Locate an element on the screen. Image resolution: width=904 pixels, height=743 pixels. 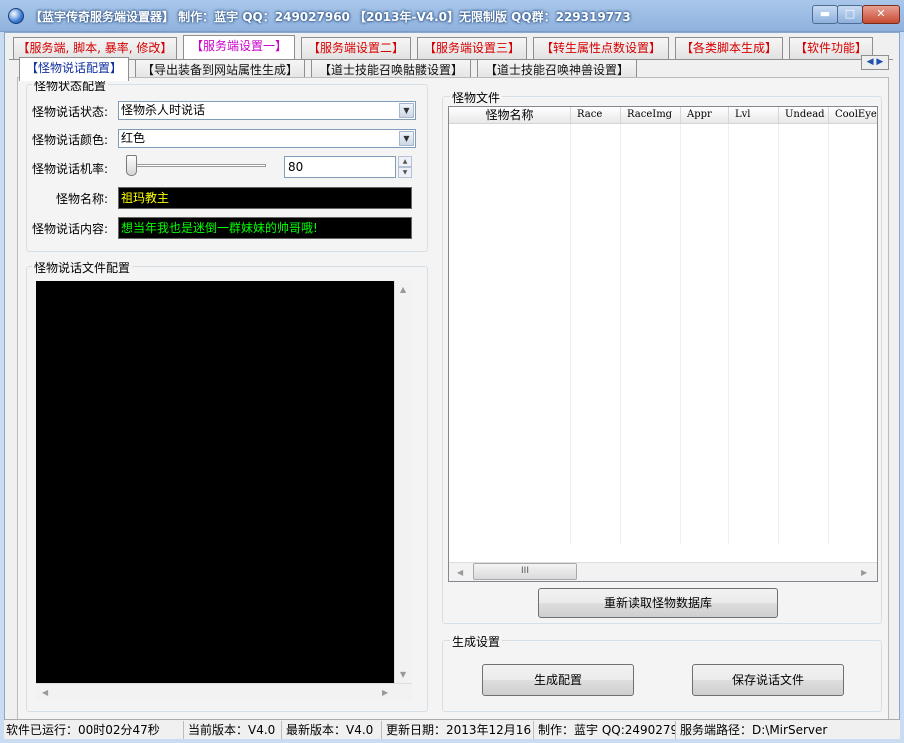
tab-script-generation: 【各类脚本生成】 is located at coordinates (729, 48).